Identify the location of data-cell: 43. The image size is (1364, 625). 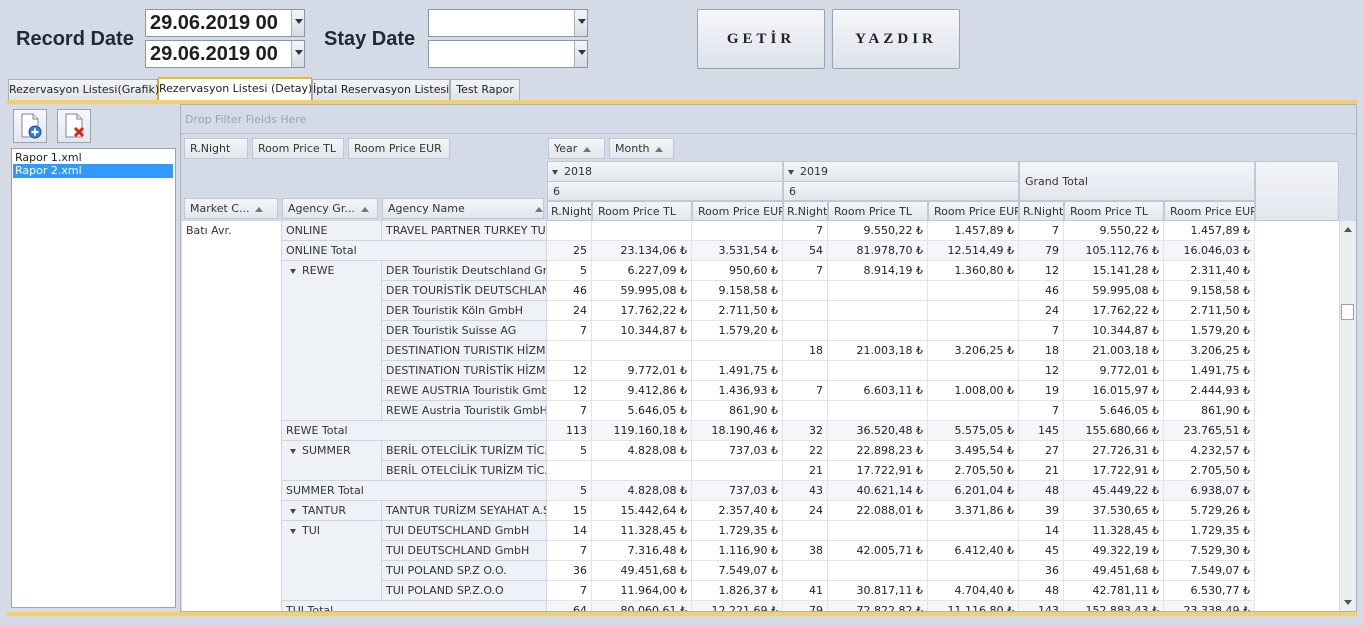
(805, 491).